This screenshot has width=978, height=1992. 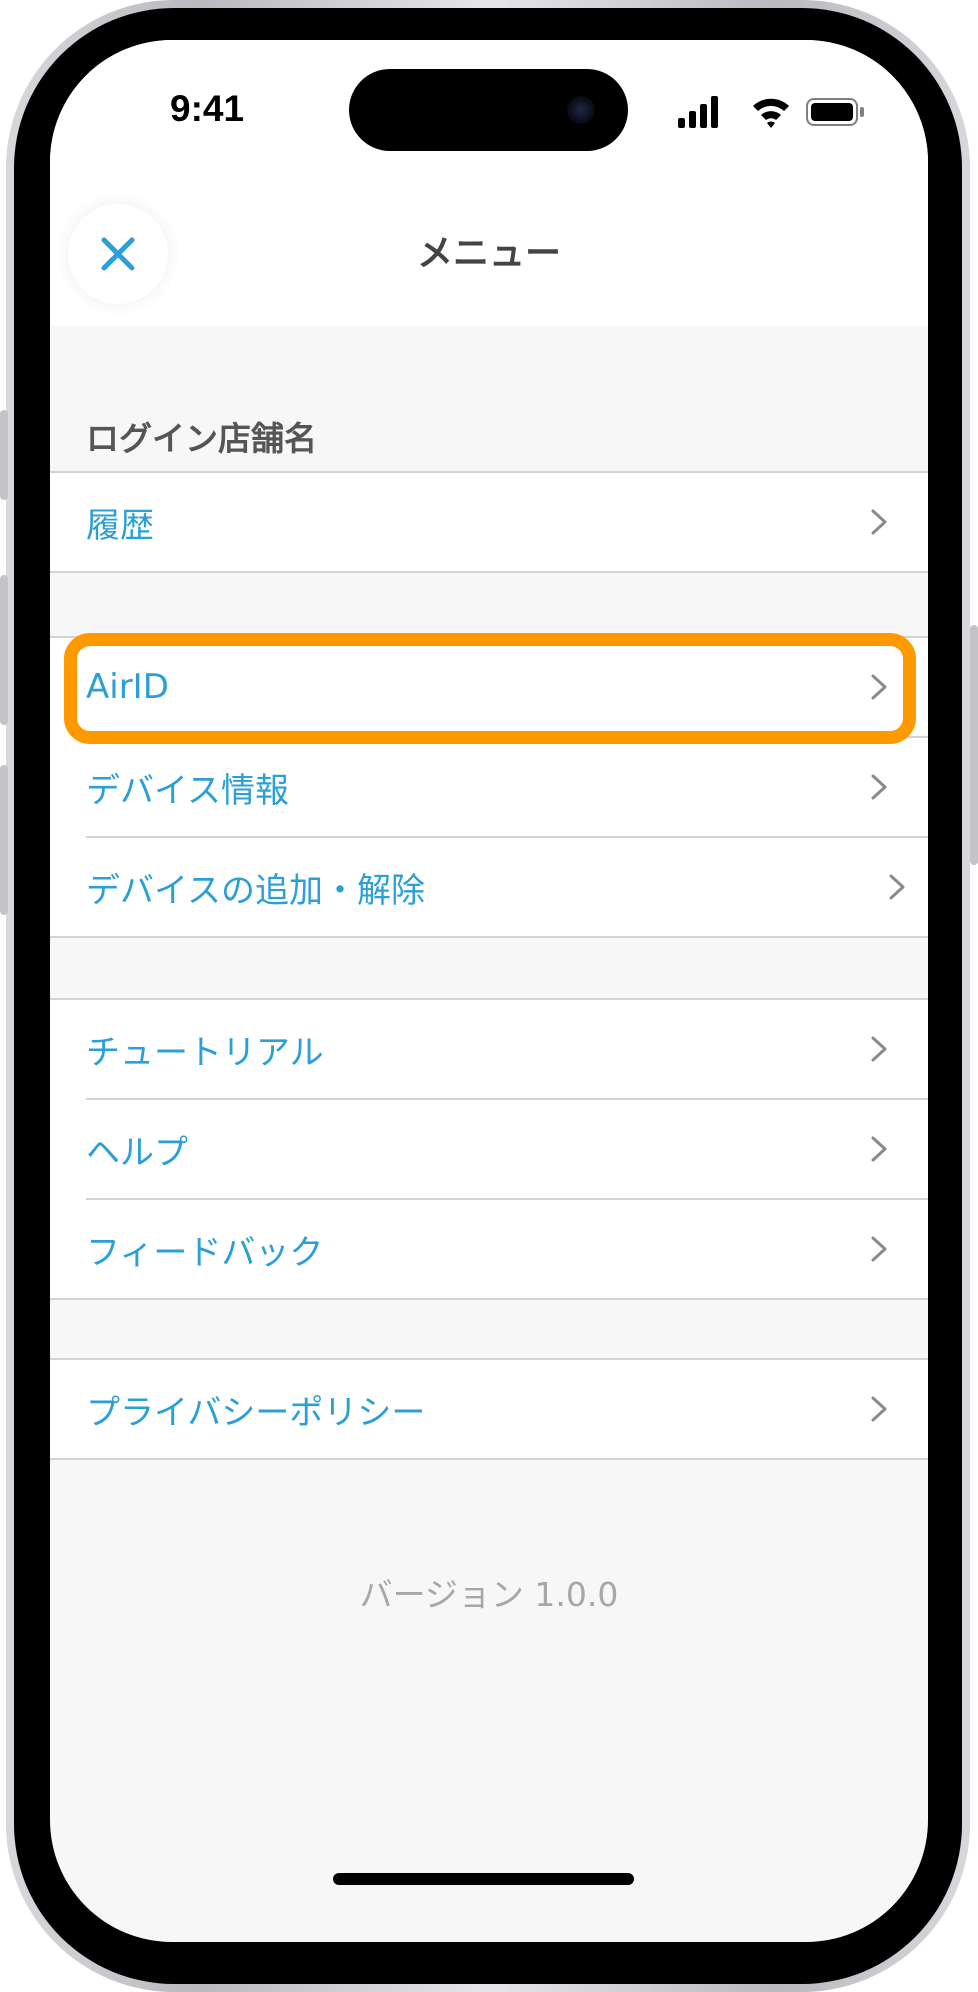 I want to click on menu-group-support: チュートリアル ヘルプ フィードバック, so click(x=489, y=1149).